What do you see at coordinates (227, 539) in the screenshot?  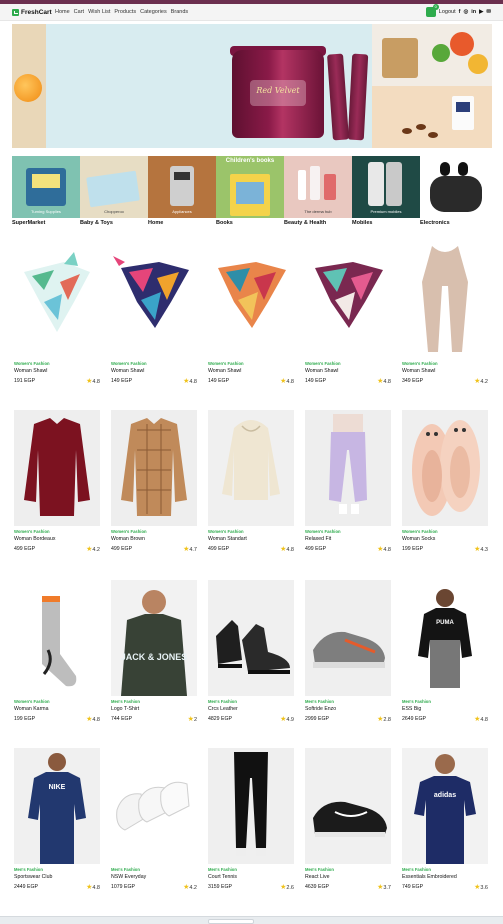 I see `product-title: Woman Standart` at bounding box center [227, 539].